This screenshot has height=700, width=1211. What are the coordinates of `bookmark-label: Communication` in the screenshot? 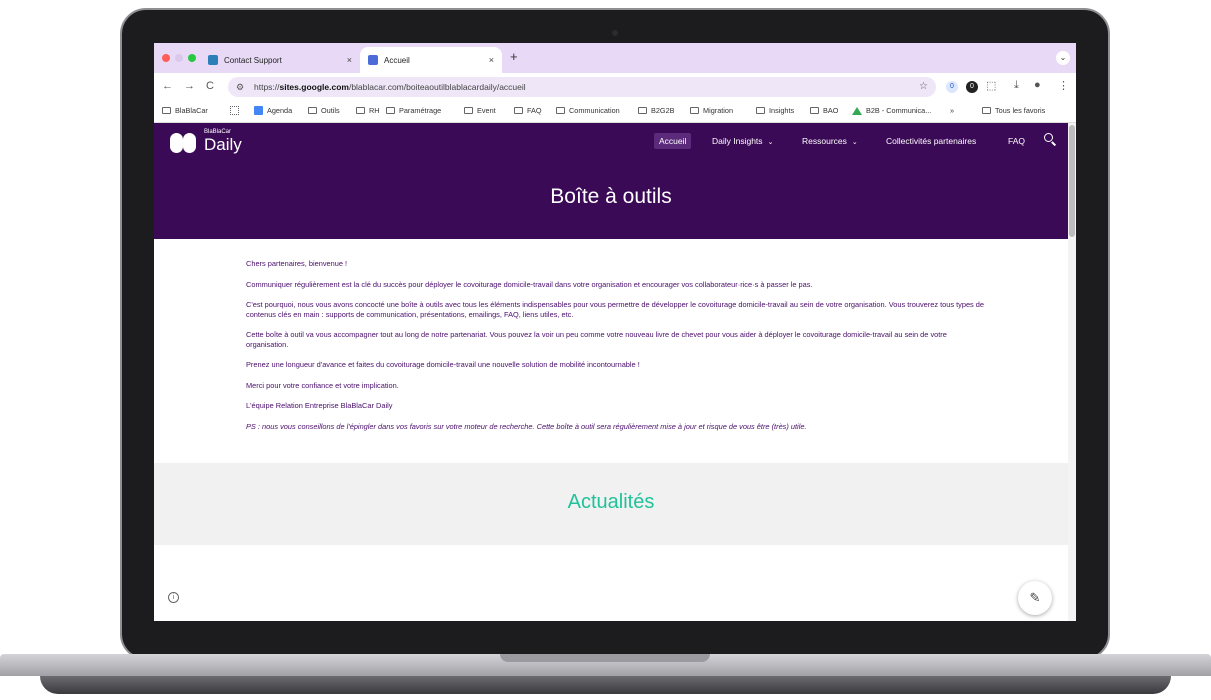 It's located at (594, 110).